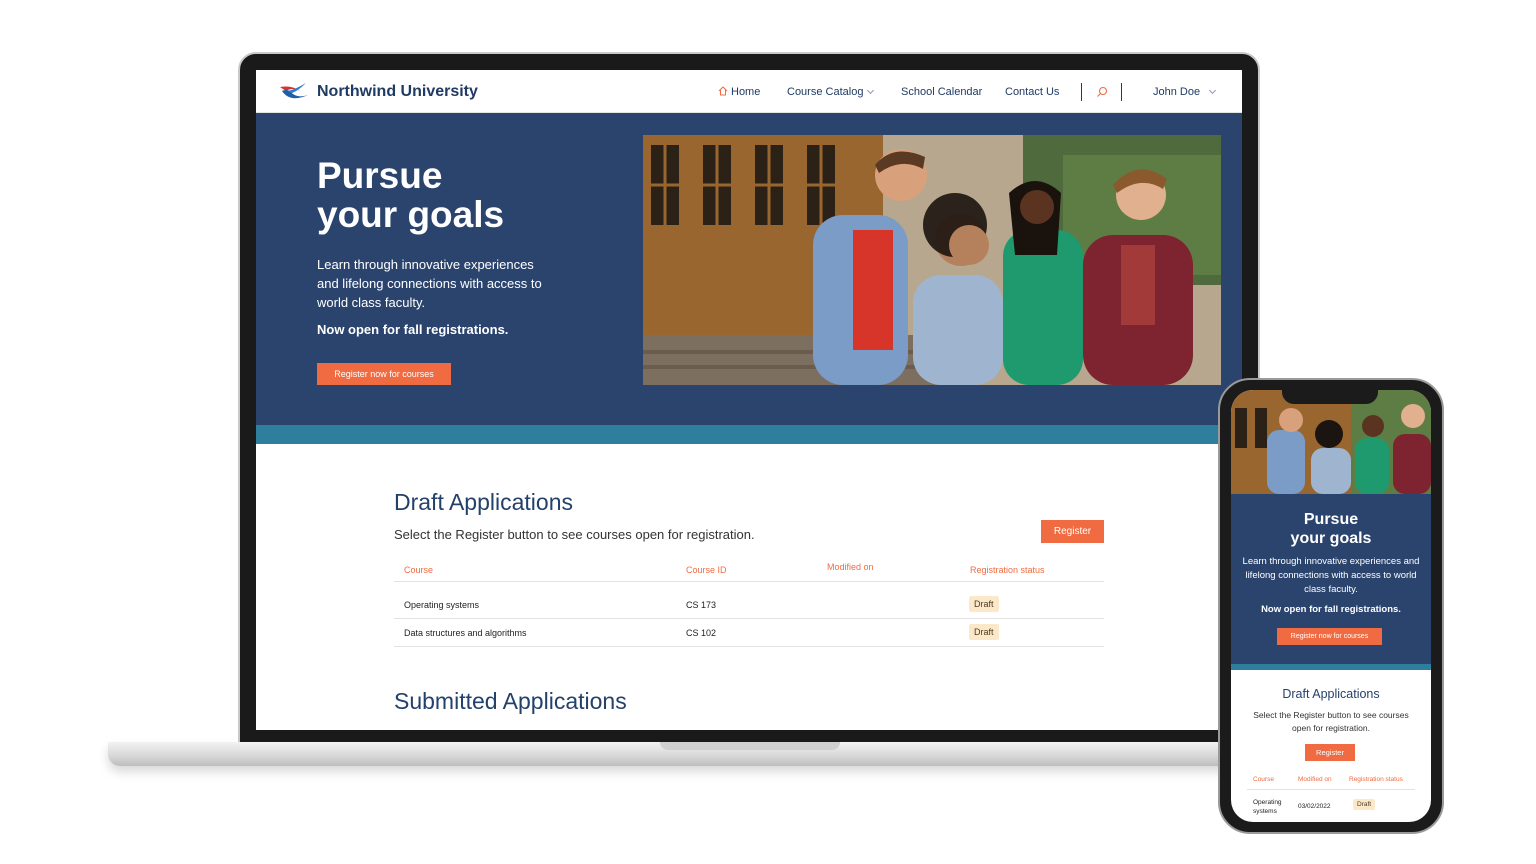 The image size is (1536, 864). Describe the element at coordinates (1331, 529) in the screenshot. I see `mobile-hero-title: Pursue your goals` at that location.